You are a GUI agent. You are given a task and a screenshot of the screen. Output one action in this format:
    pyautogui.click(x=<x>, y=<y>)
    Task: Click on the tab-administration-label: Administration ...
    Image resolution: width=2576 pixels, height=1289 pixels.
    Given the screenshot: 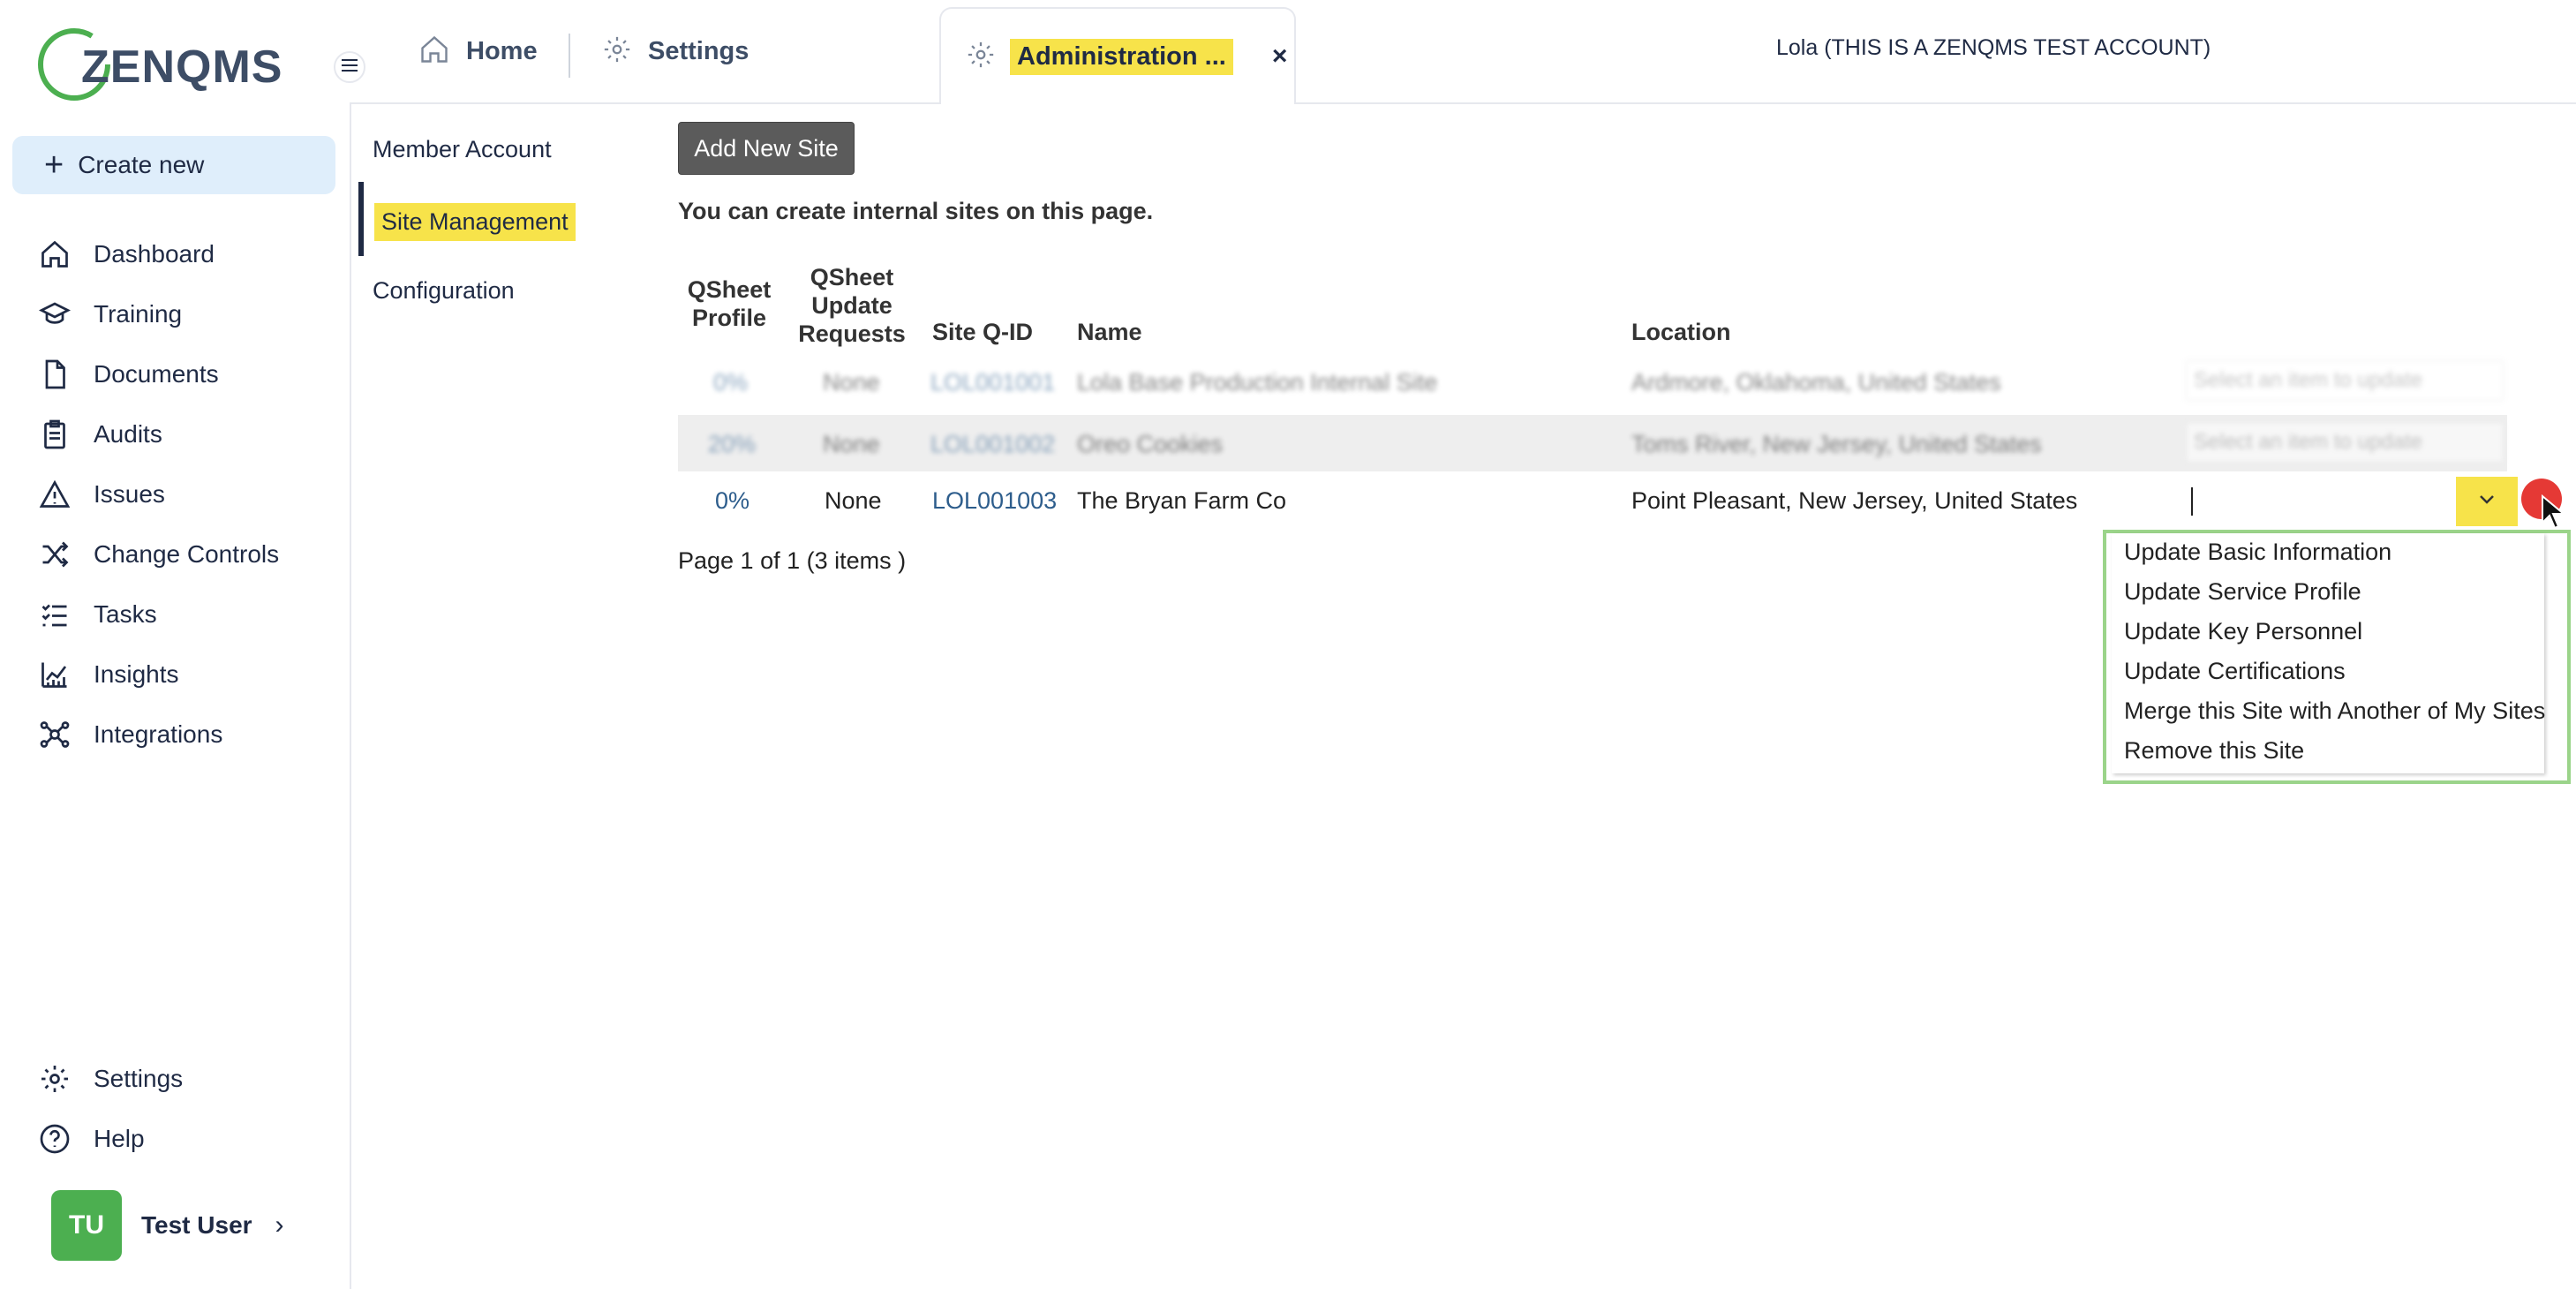 What is the action you would take?
    pyautogui.click(x=1122, y=56)
    